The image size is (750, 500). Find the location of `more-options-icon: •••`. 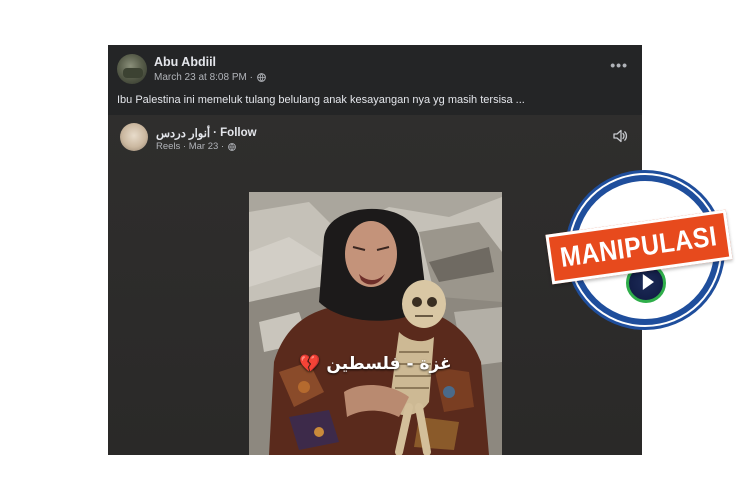

more-options-icon: ••• is located at coordinates (619, 65).